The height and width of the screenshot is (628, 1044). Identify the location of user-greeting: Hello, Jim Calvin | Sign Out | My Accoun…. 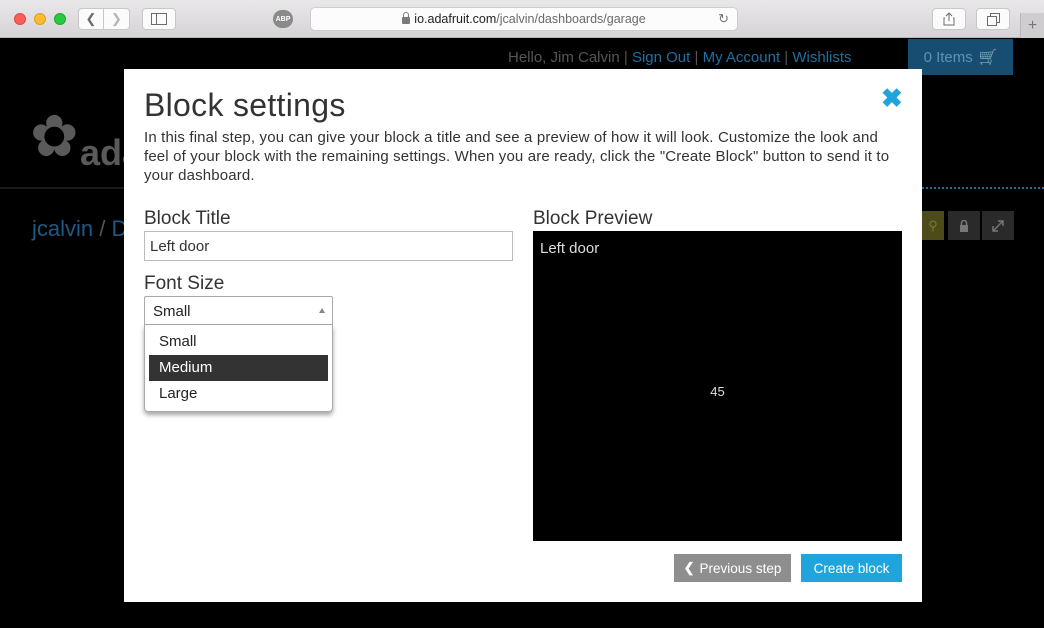
(680, 57).